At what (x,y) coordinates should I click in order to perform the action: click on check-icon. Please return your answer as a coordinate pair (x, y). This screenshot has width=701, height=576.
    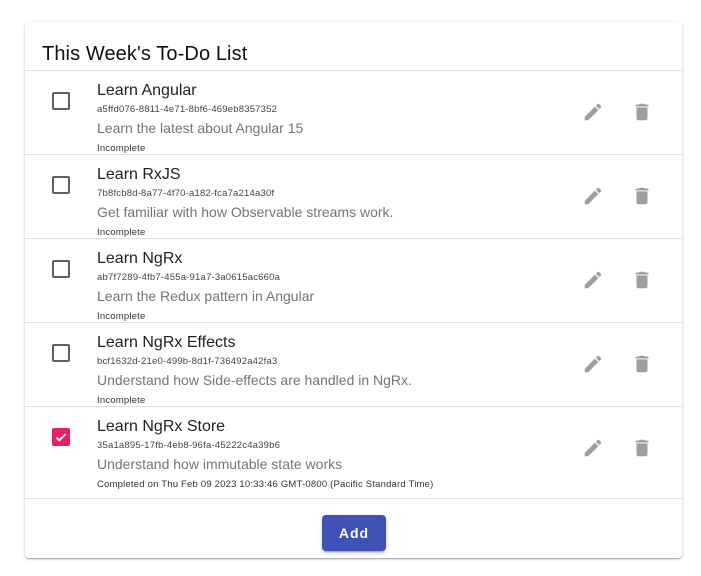
    Looking at the image, I should click on (61, 437).